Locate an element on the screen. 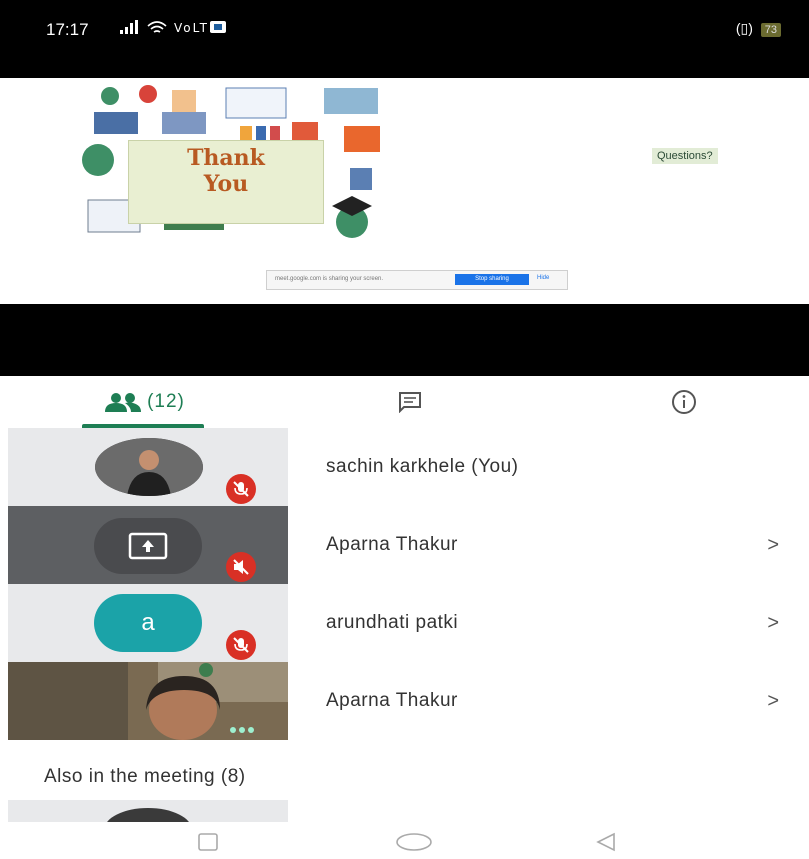 The width and height of the screenshot is (809, 859). battery-indicator: (▯) 73 is located at coordinates (758, 28).